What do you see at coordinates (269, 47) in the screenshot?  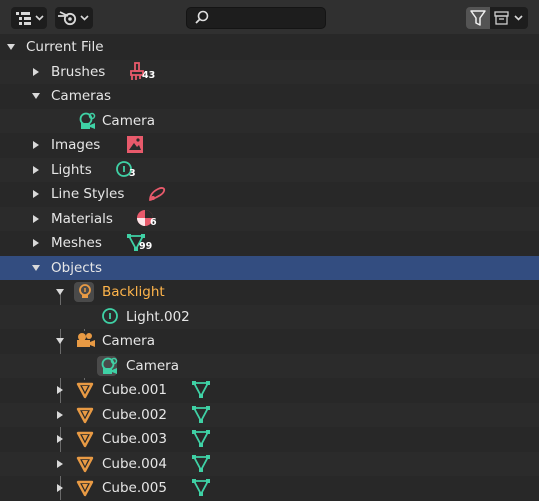 I see `tree-item-current-file: Current File` at bounding box center [269, 47].